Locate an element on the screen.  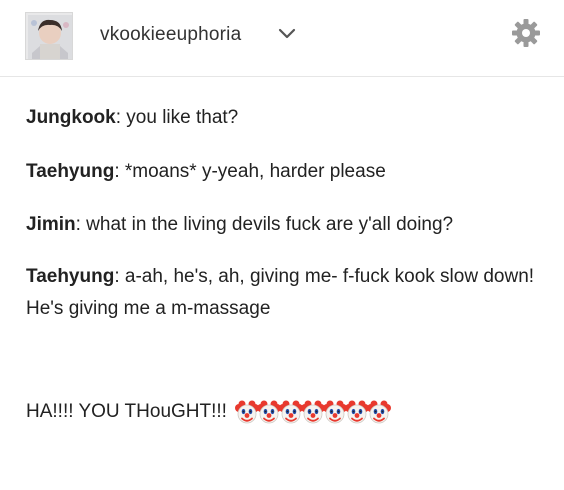
speaker-name: Jungkook is located at coordinates (71, 117).